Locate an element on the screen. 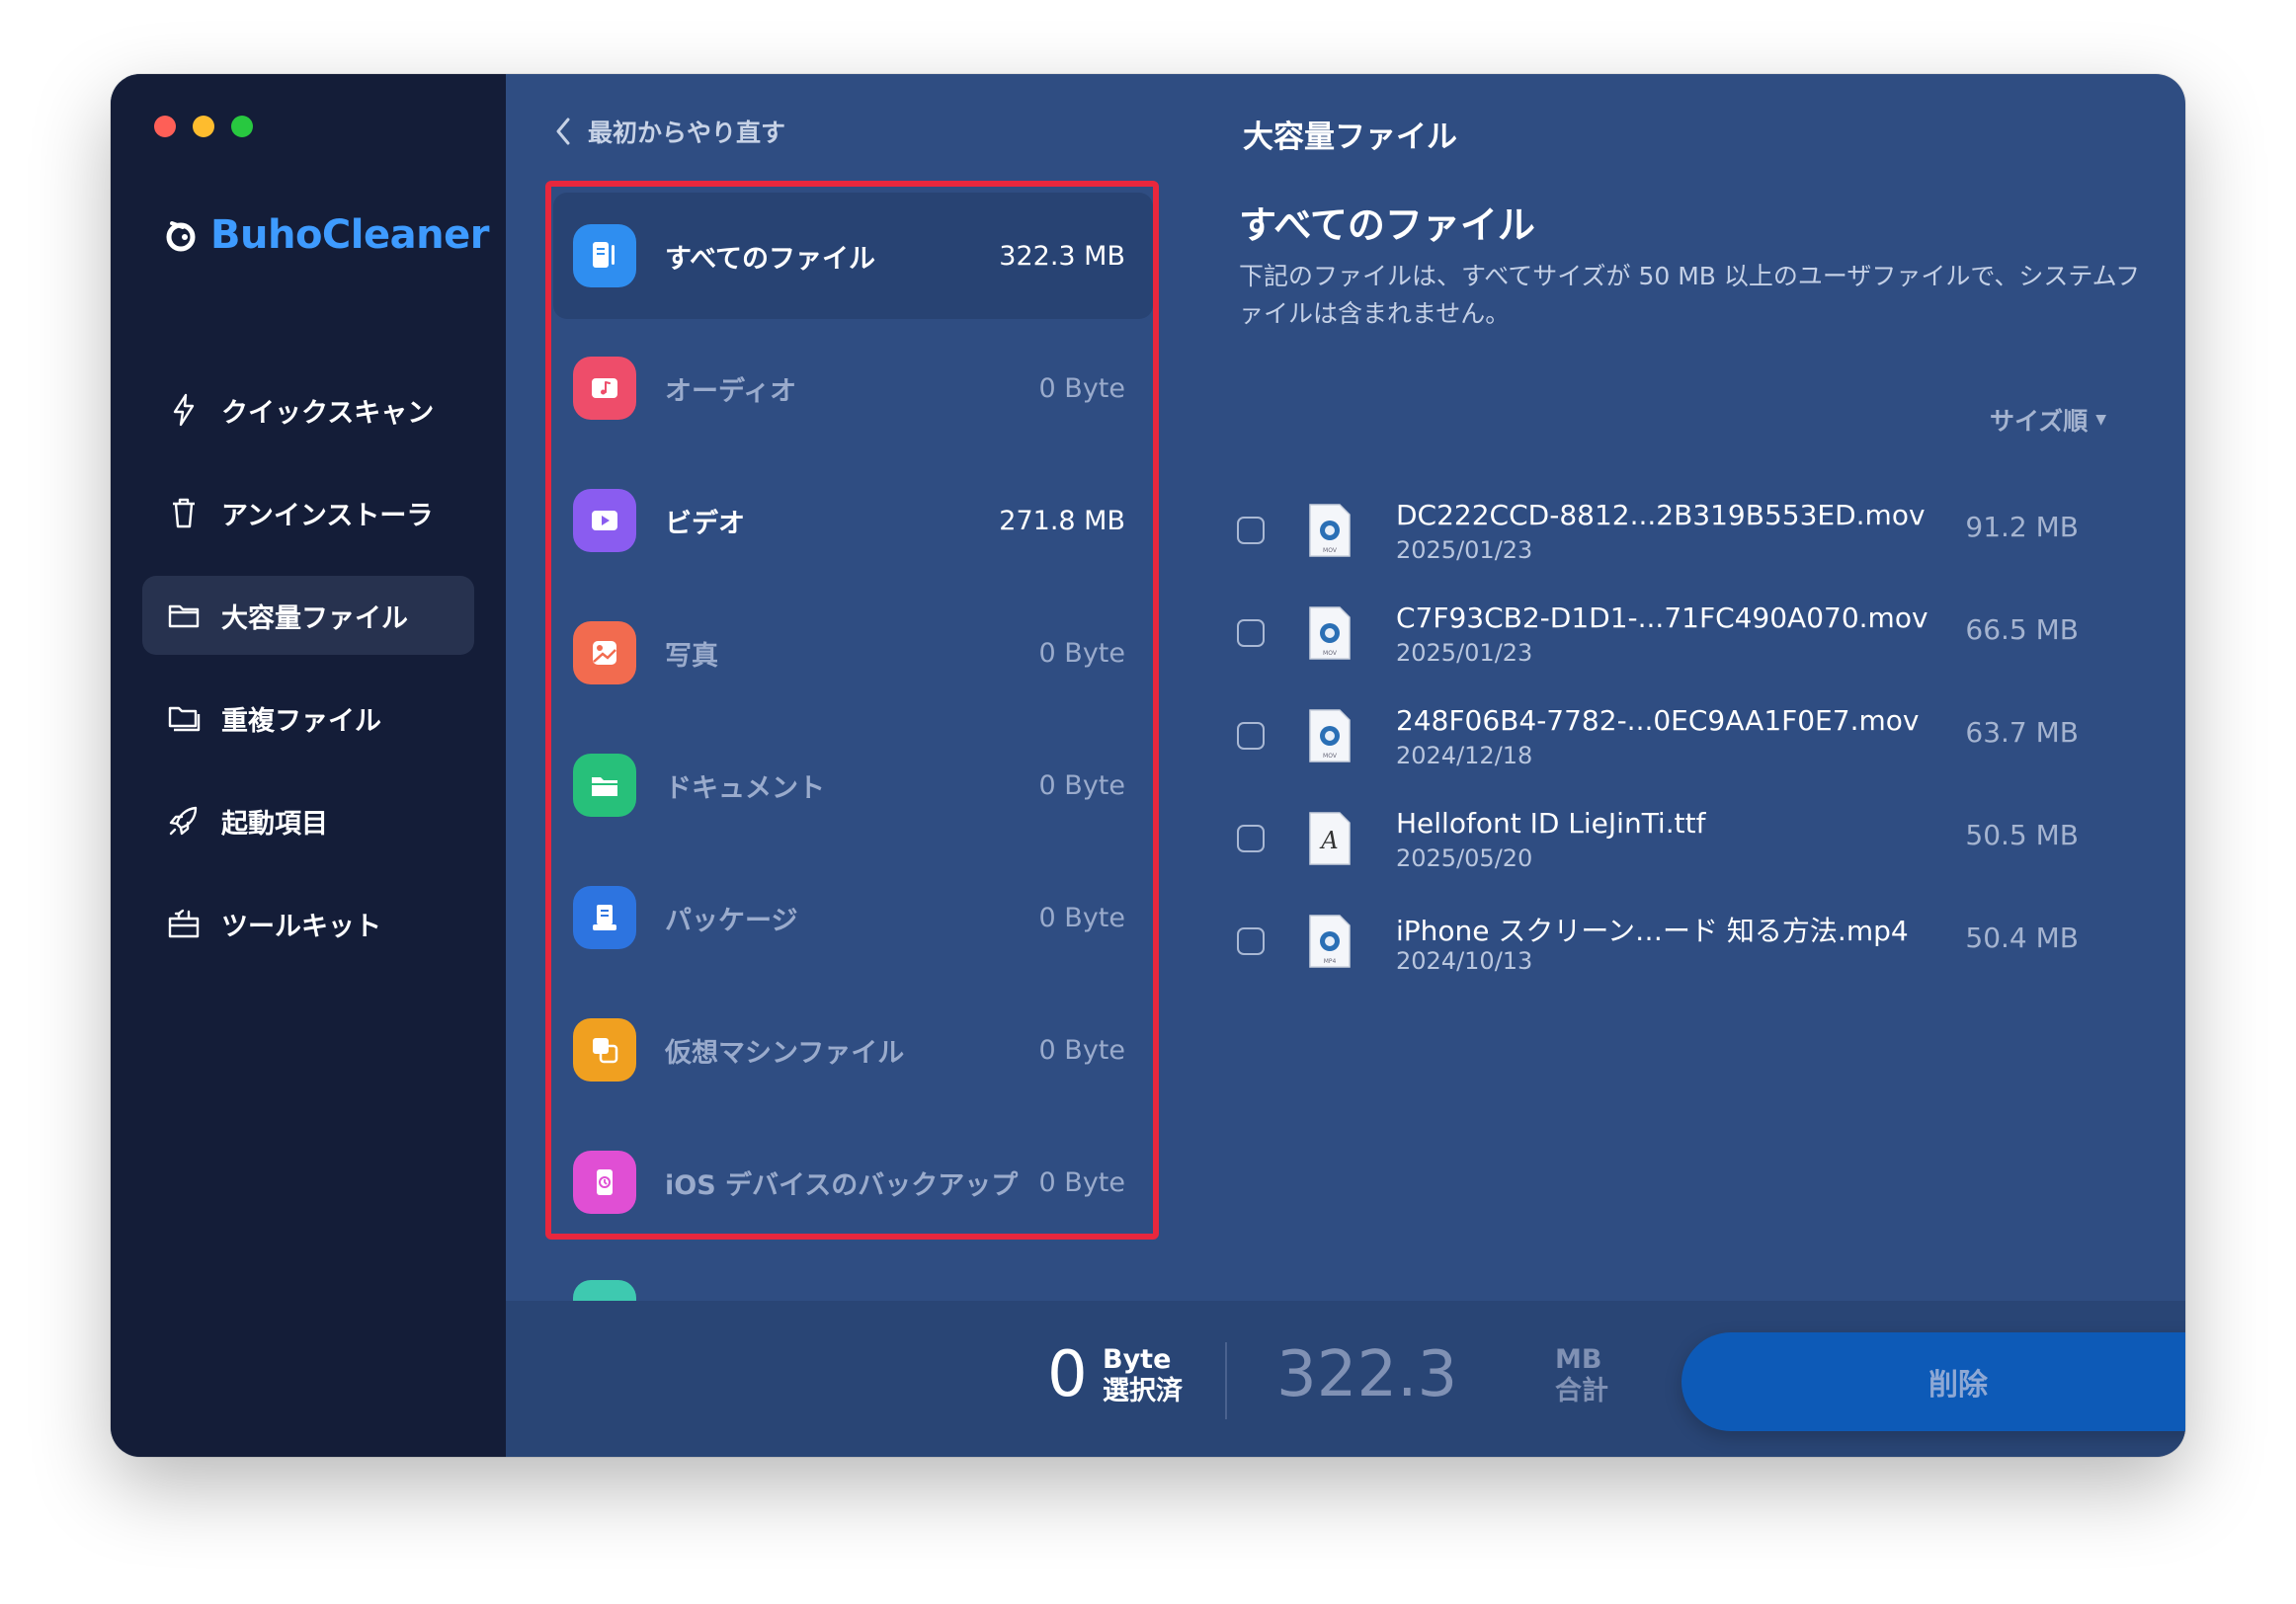 The height and width of the screenshot is (1604, 2296). file-size: 66.5 MB is located at coordinates (2022, 629).